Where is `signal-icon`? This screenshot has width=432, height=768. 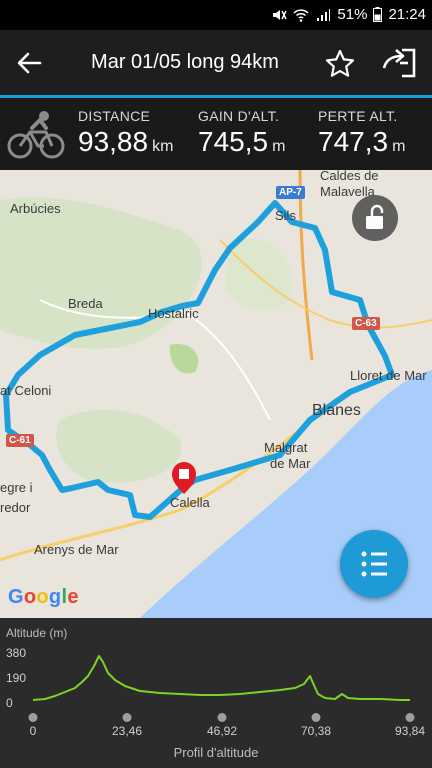 signal-icon is located at coordinates (324, 14).